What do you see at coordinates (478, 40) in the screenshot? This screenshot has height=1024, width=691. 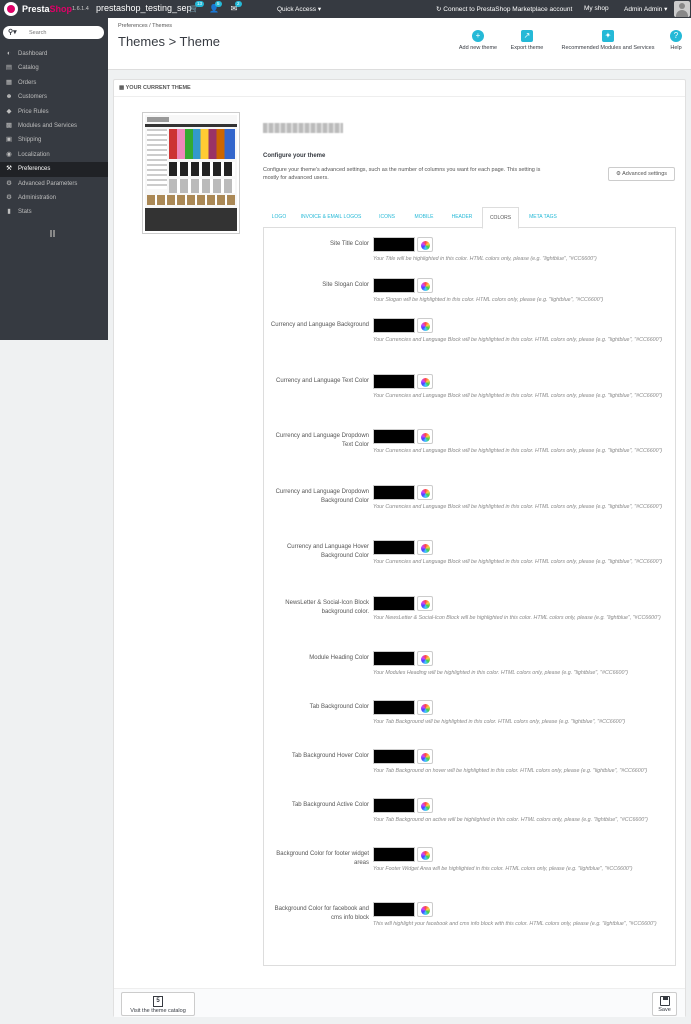 I see `add-new-theme-button: + Add new theme` at bounding box center [478, 40].